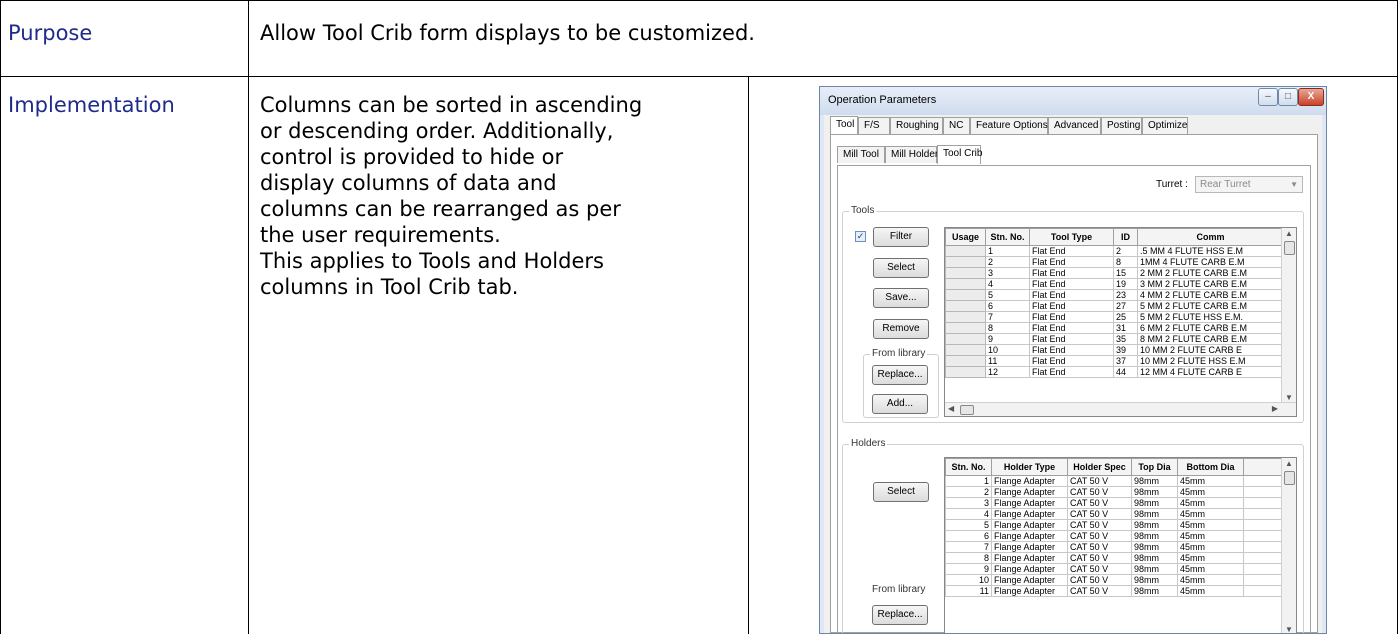  Describe the element at coordinates (1210, 237) in the screenshot. I see `tools-column-header: Comm` at that location.